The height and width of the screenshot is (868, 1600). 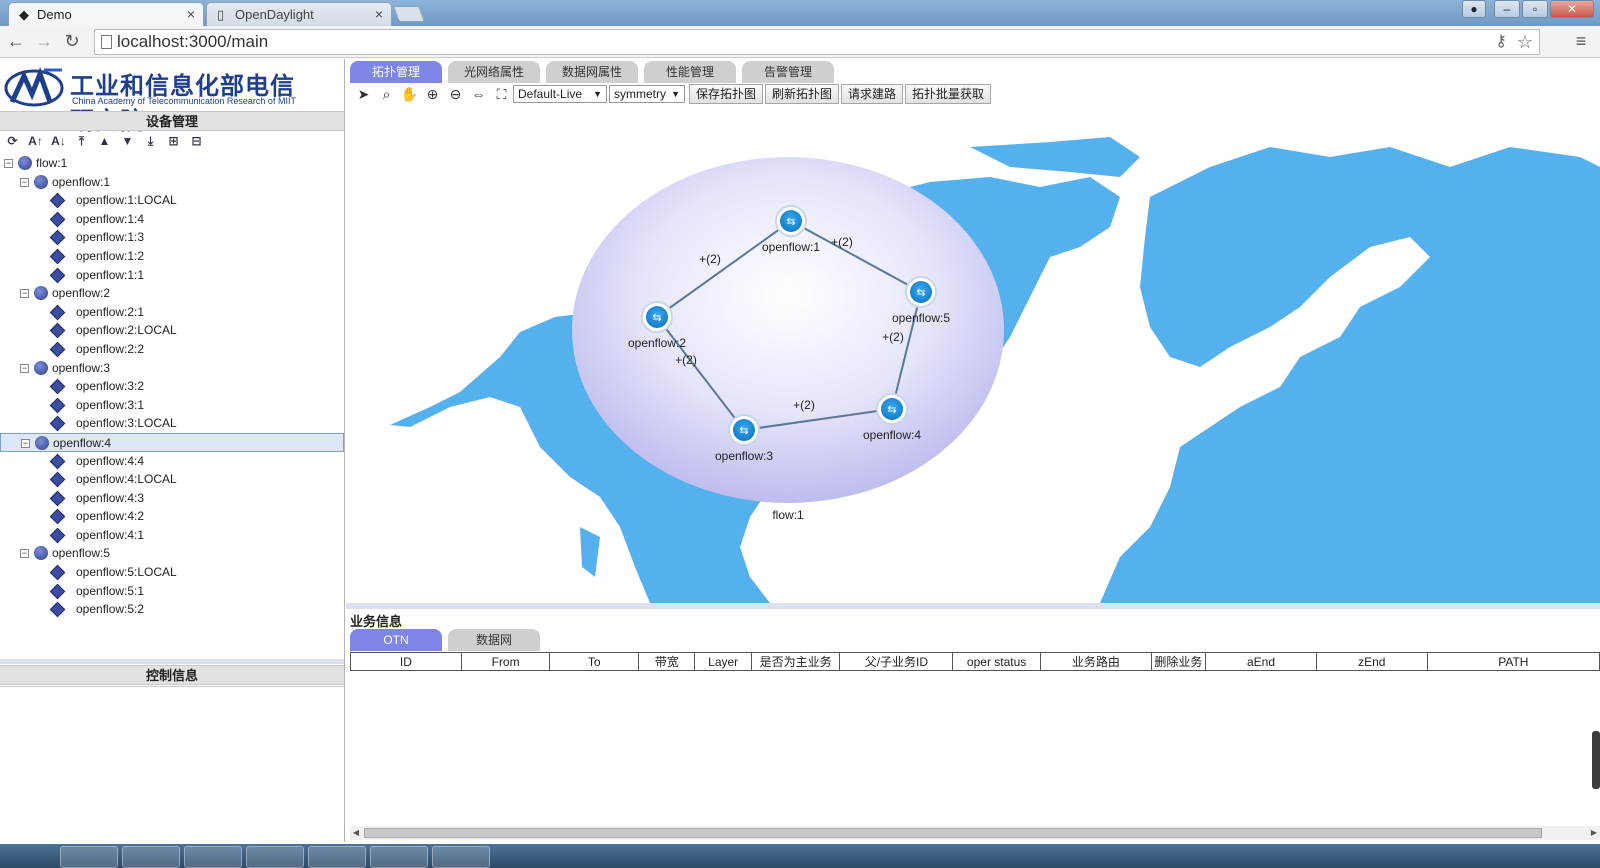 I want to click on mode-select: Default-Live ▼, so click(x=560, y=94).